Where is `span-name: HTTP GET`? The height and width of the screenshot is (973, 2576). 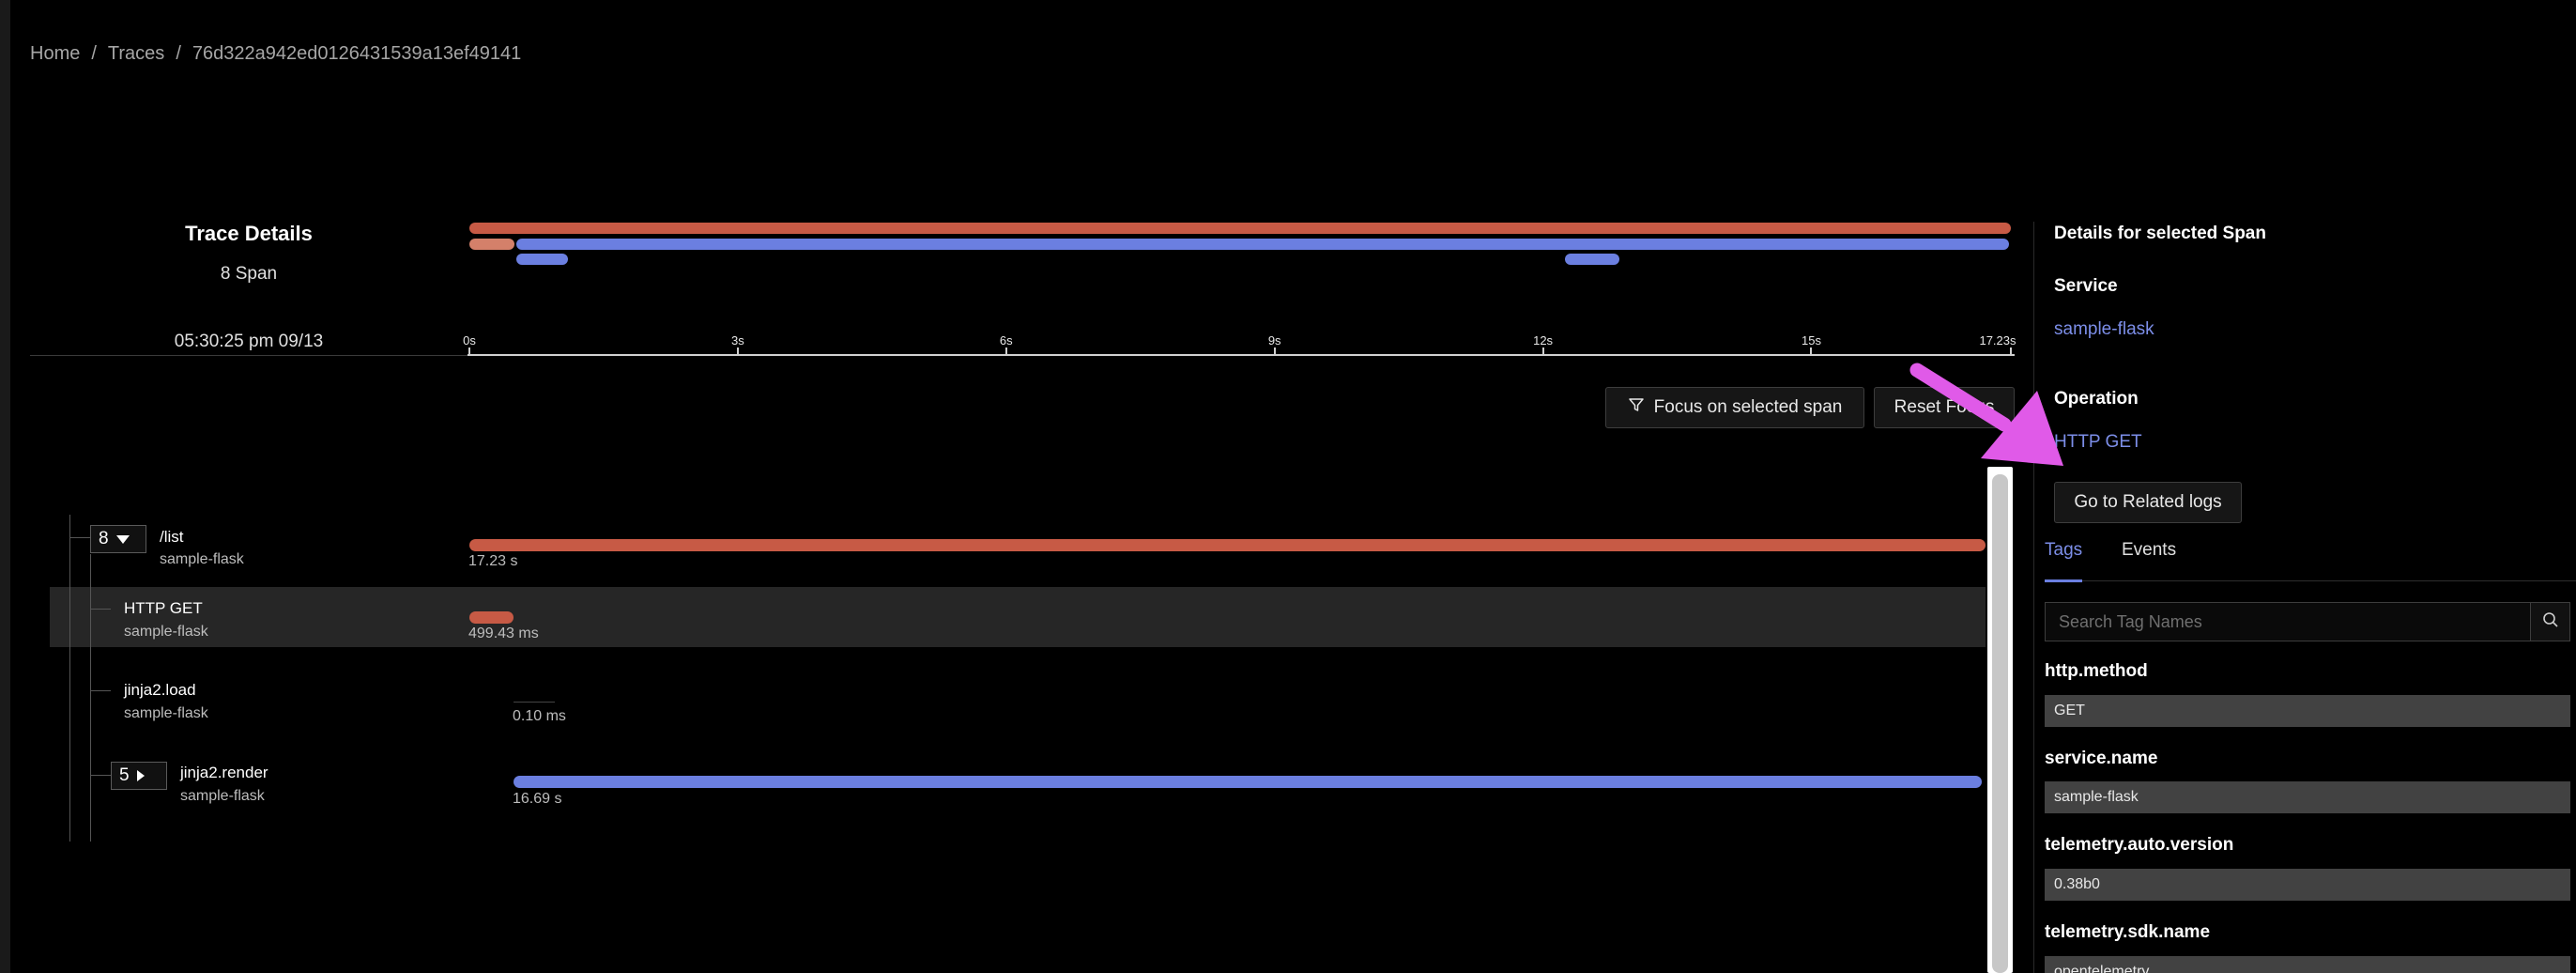
span-name: HTTP GET is located at coordinates (163, 608).